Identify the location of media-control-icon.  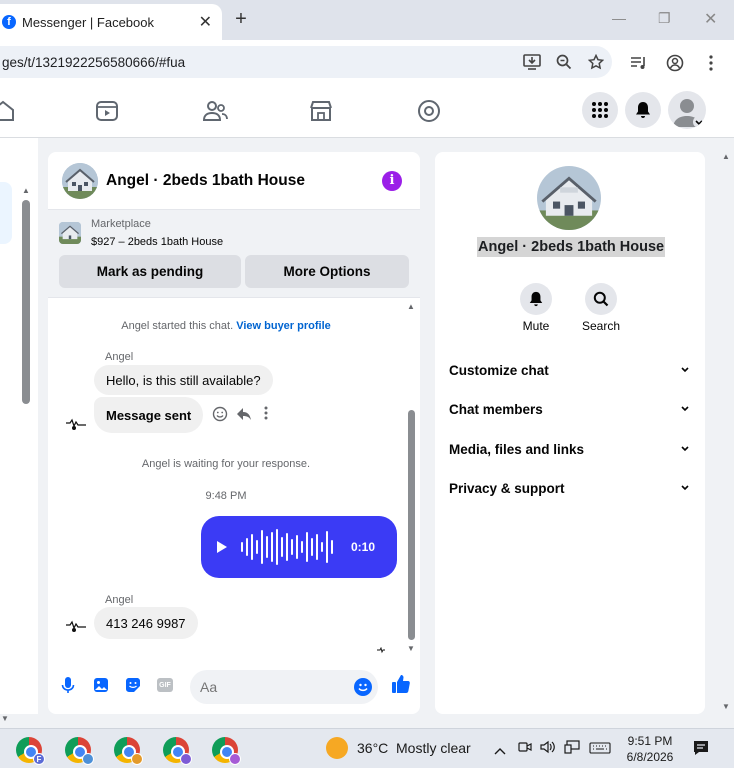
(639, 63).